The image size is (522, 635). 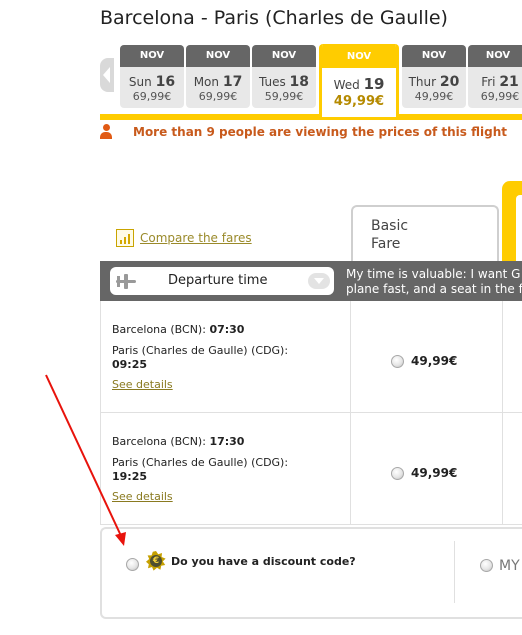 What do you see at coordinates (311, 573) in the screenshot?
I see `discount-box: € Do you have a discount code? MY` at bounding box center [311, 573].